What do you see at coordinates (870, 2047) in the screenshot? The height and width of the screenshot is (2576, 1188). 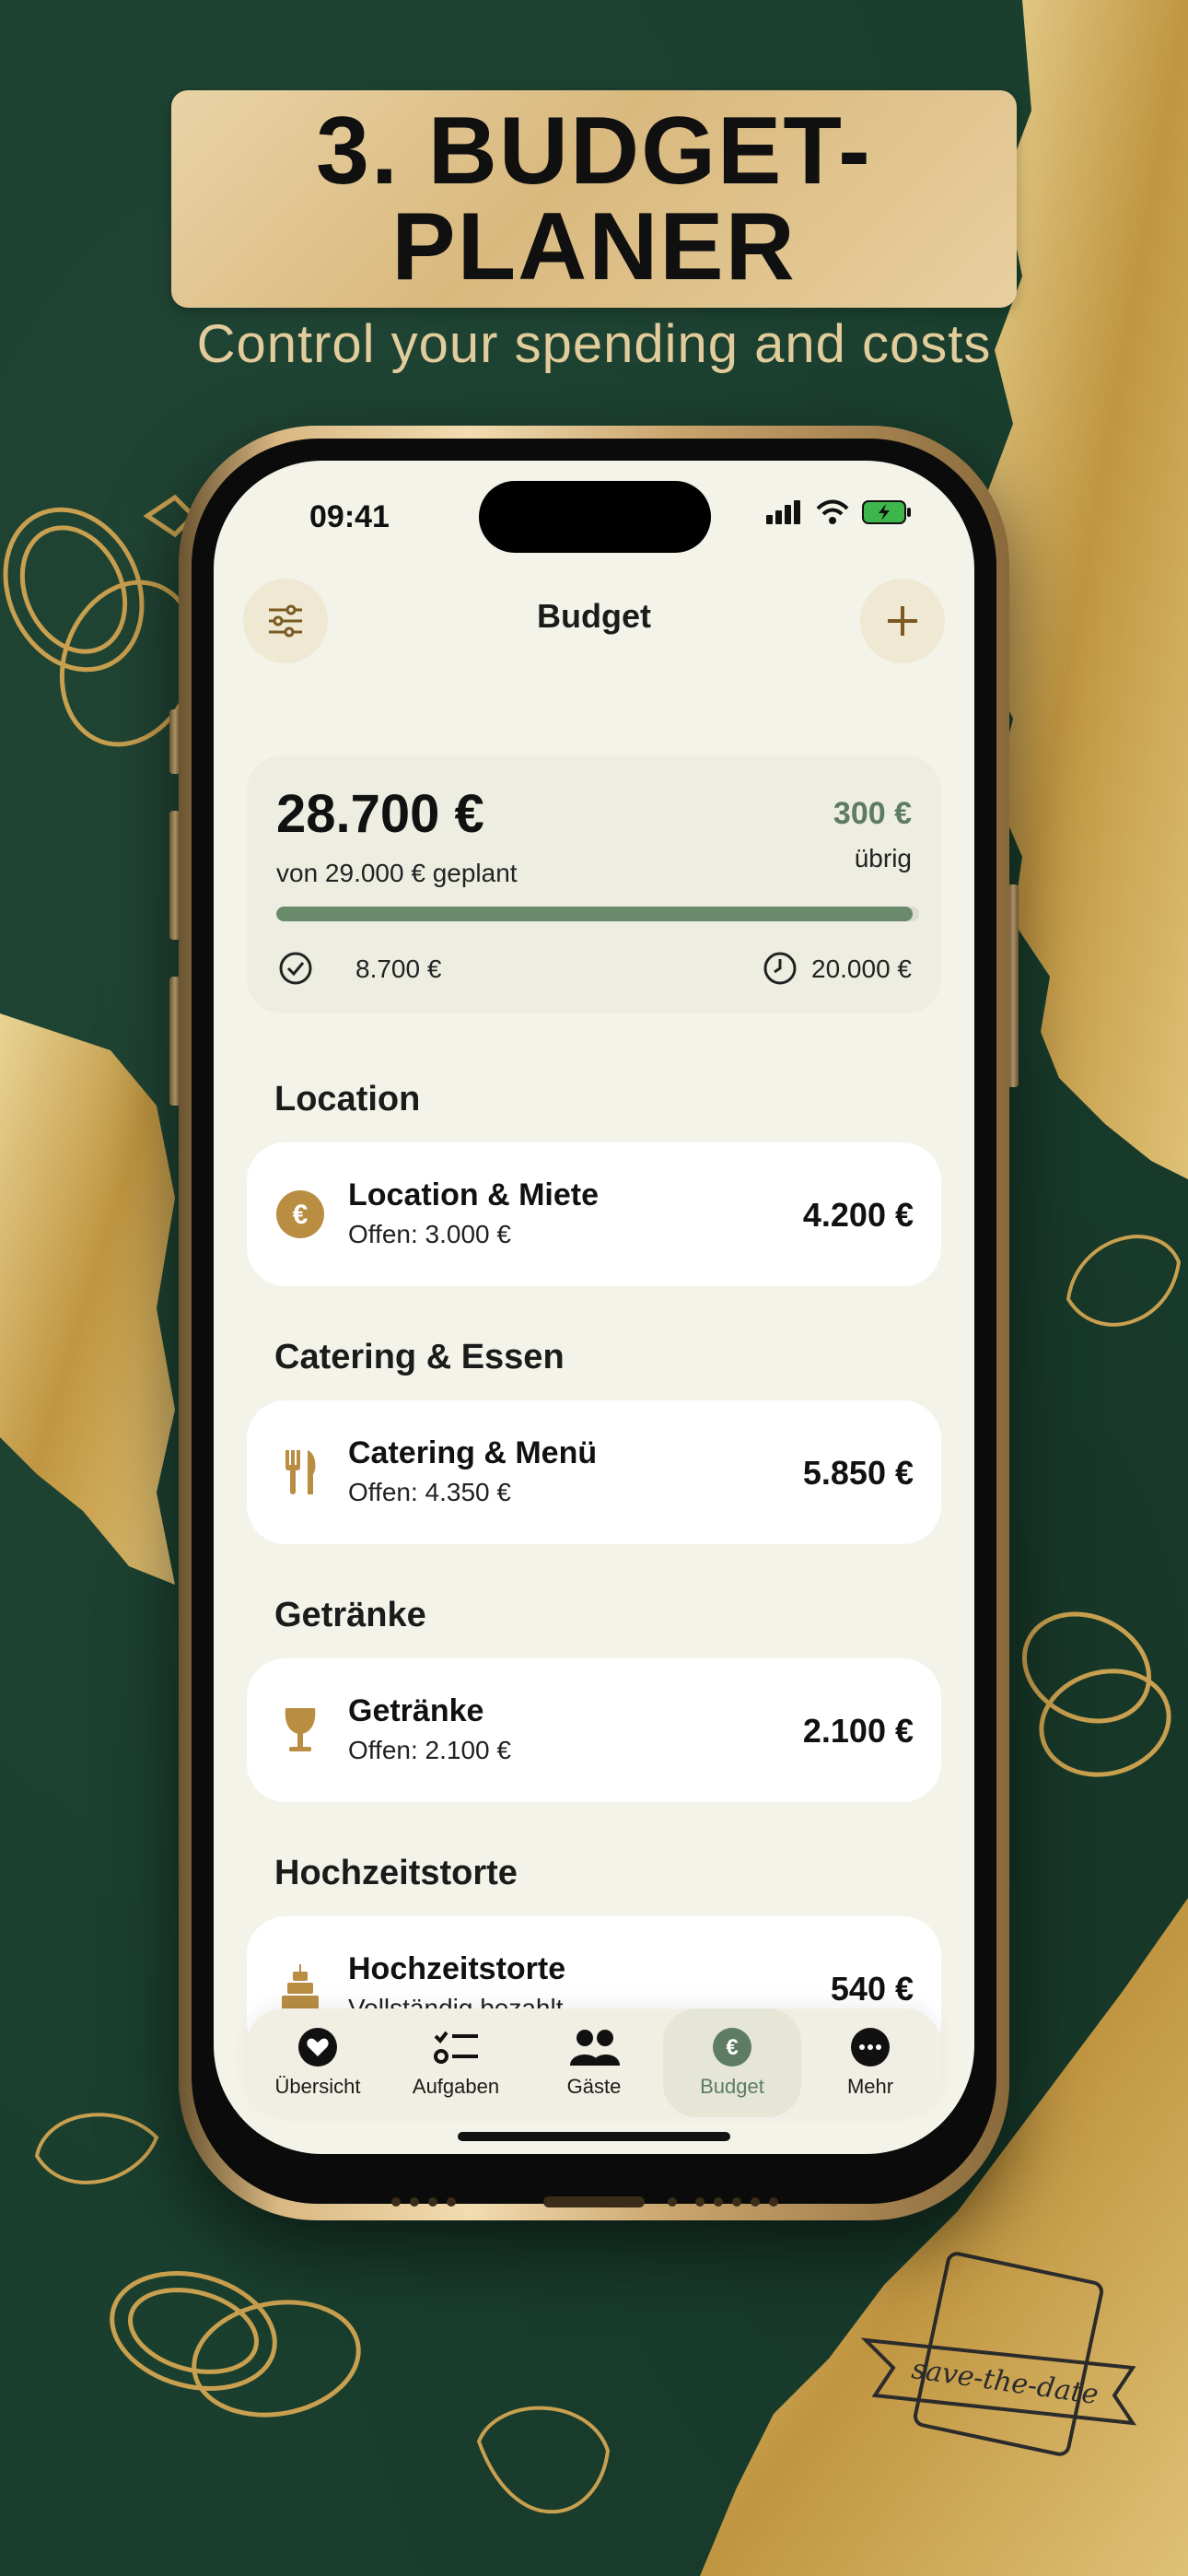 I see `more-icon` at bounding box center [870, 2047].